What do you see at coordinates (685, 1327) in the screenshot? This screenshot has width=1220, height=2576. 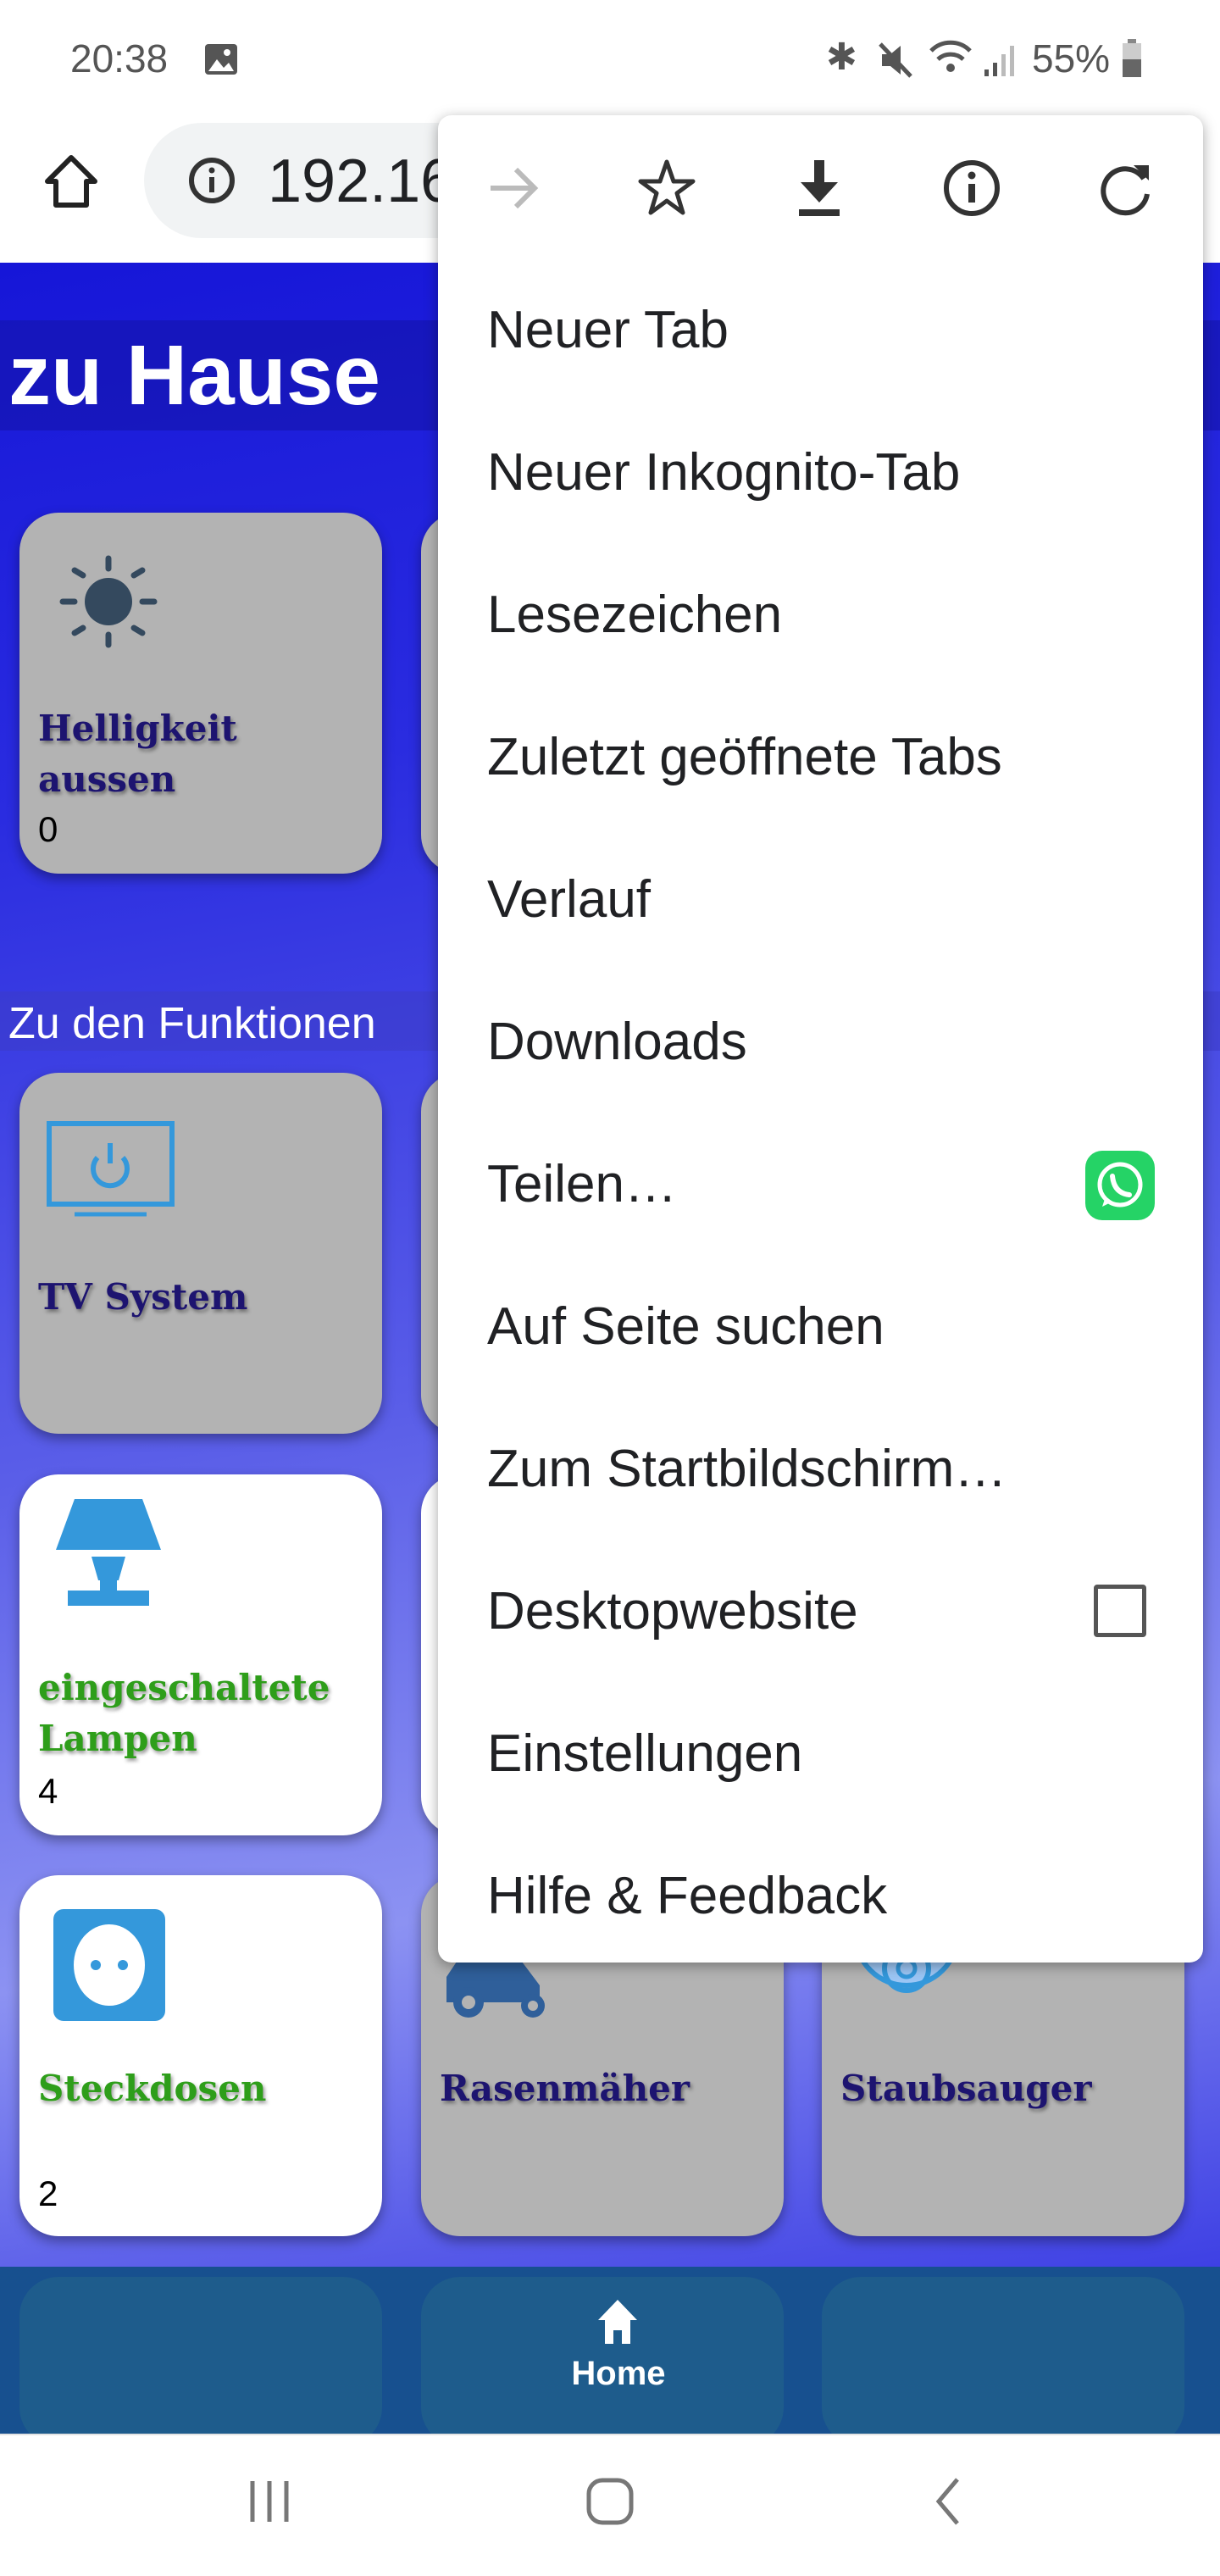 I see `menu-item-find-in-page: Auf Seite suchen` at bounding box center [685, 1327].